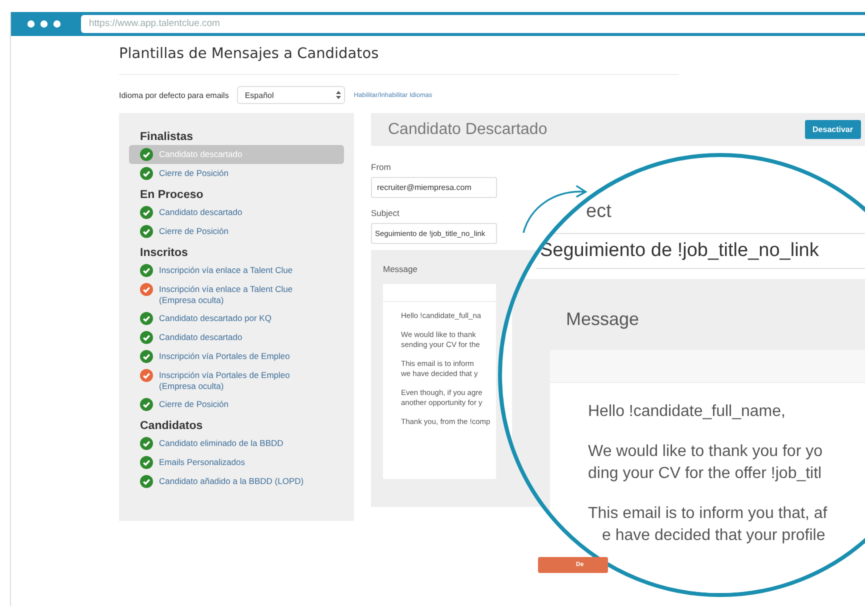 This screenshot has width=865, height=606. I want to click on template-item: Inscripción vía enlace a Talent Clue, so click(236, 270).